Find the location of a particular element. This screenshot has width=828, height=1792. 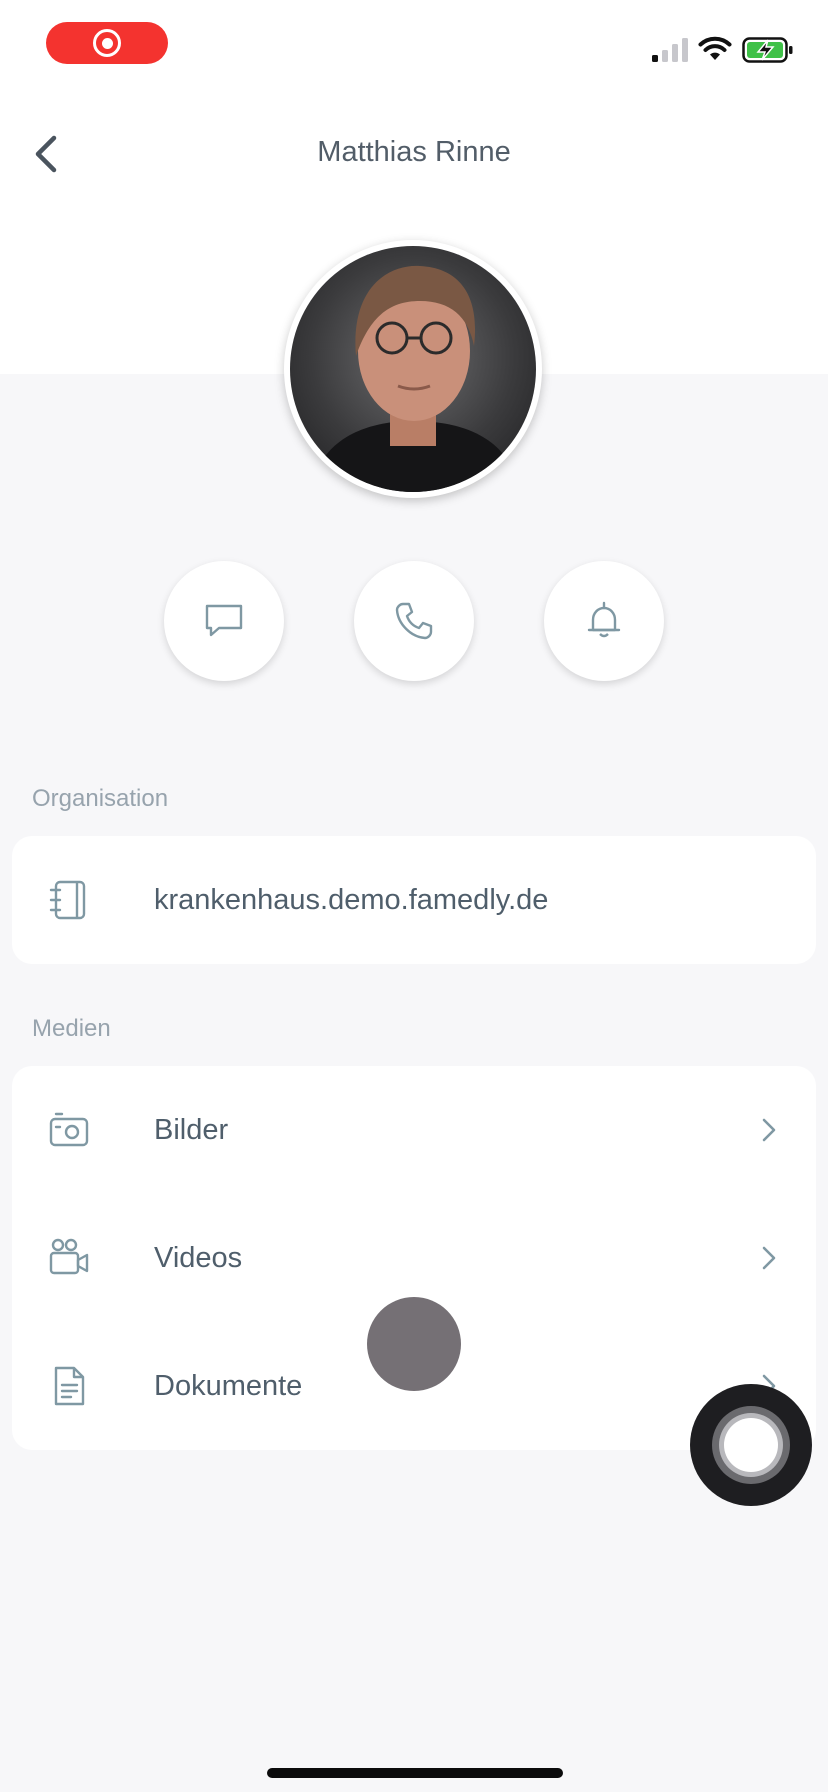

media-item-label: Dokumente is located at coordinates (228, 1385).